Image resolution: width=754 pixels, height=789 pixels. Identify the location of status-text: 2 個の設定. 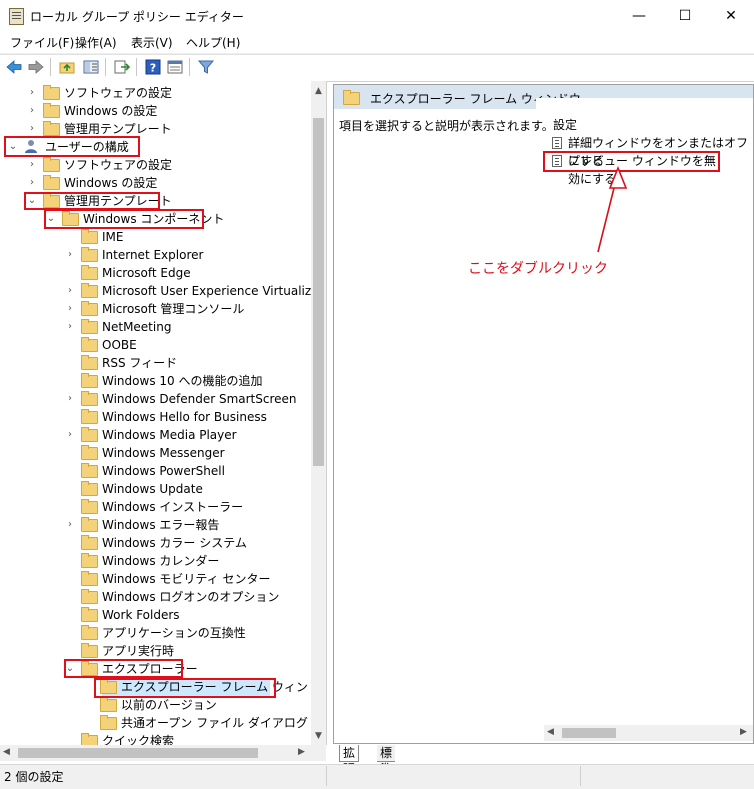
(34, 777).